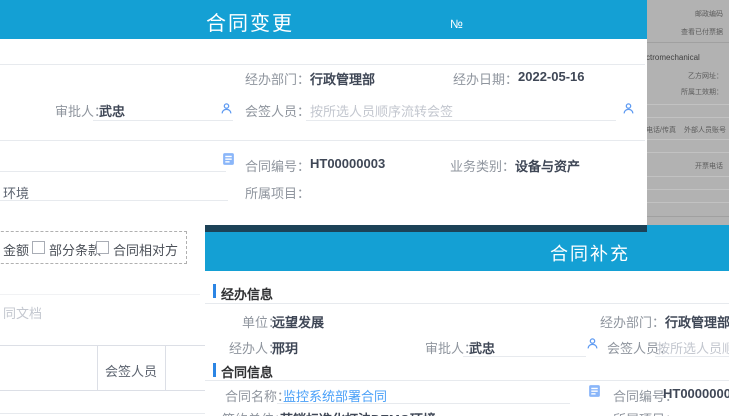 The image size is (729, 416). I want to click on sign-unit-value: 营销标准化打法DEMO环境, so click(358, 412).